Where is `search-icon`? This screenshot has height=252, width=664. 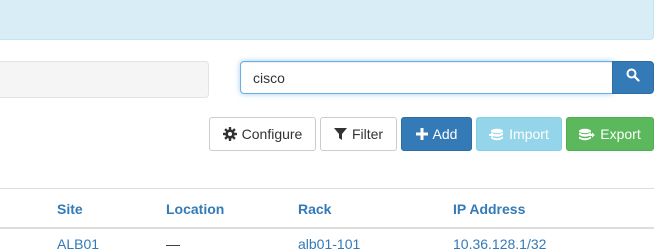 search-icon is located at coordinates (633, 77).